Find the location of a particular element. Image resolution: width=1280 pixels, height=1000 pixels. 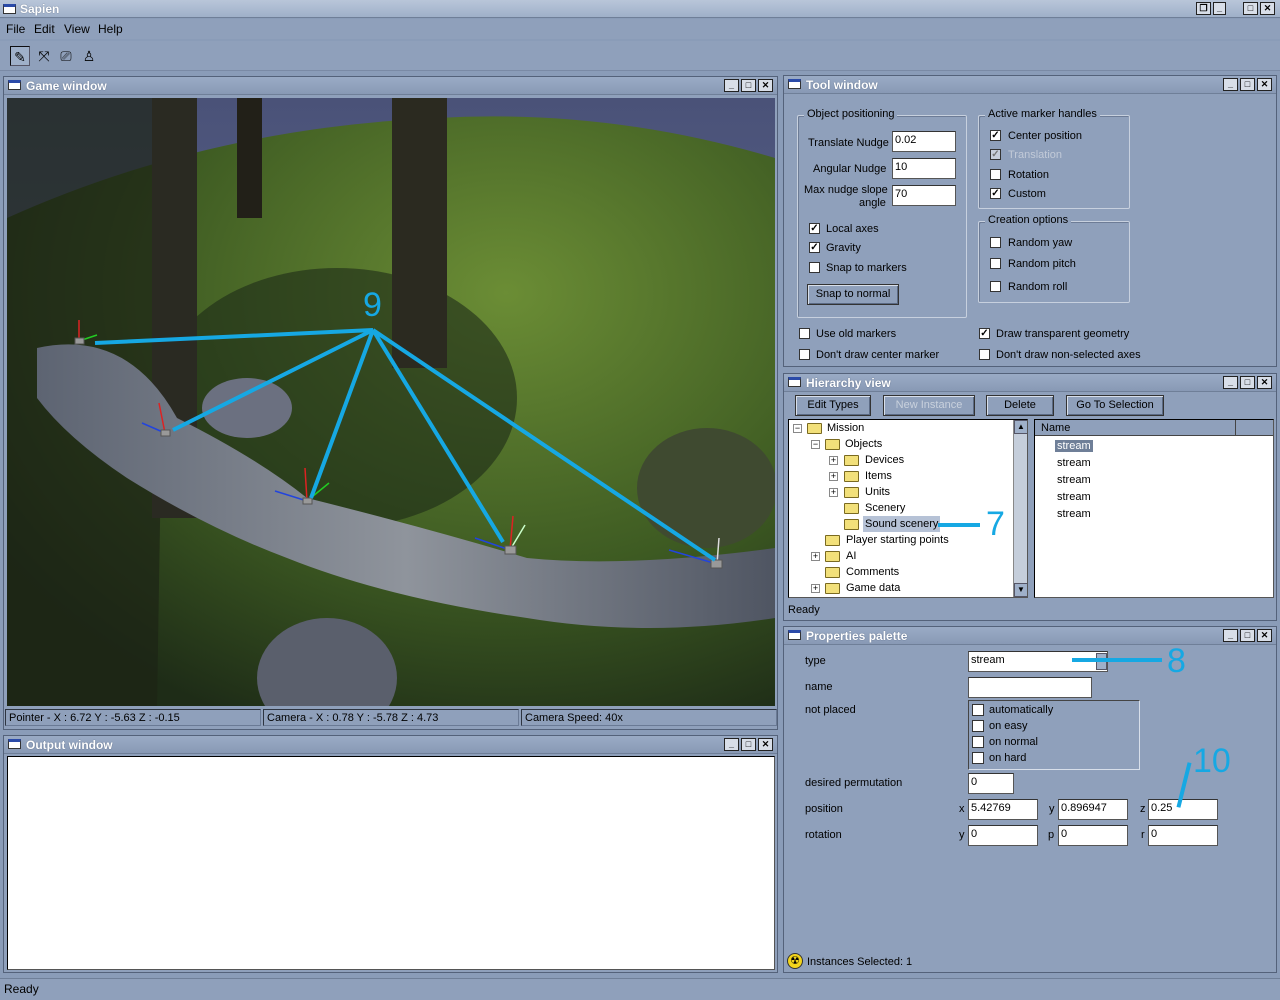

angular-nudge-input: 10 is located at coordinates (924, 168).